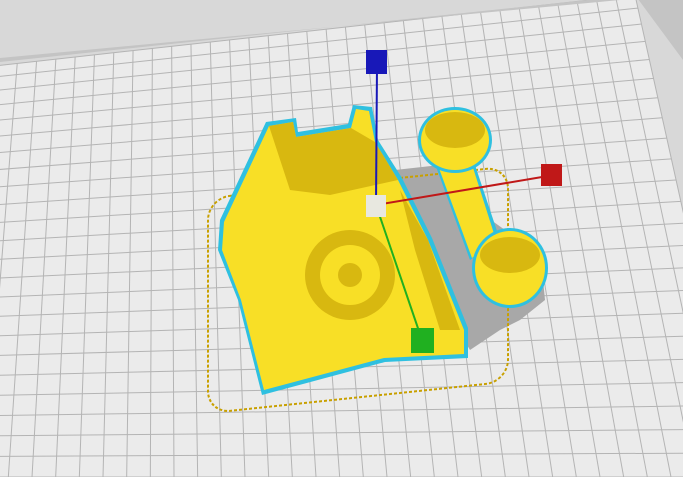 The image size is (683, 477). I want to click on y-axis-handle, so click(422, 340).